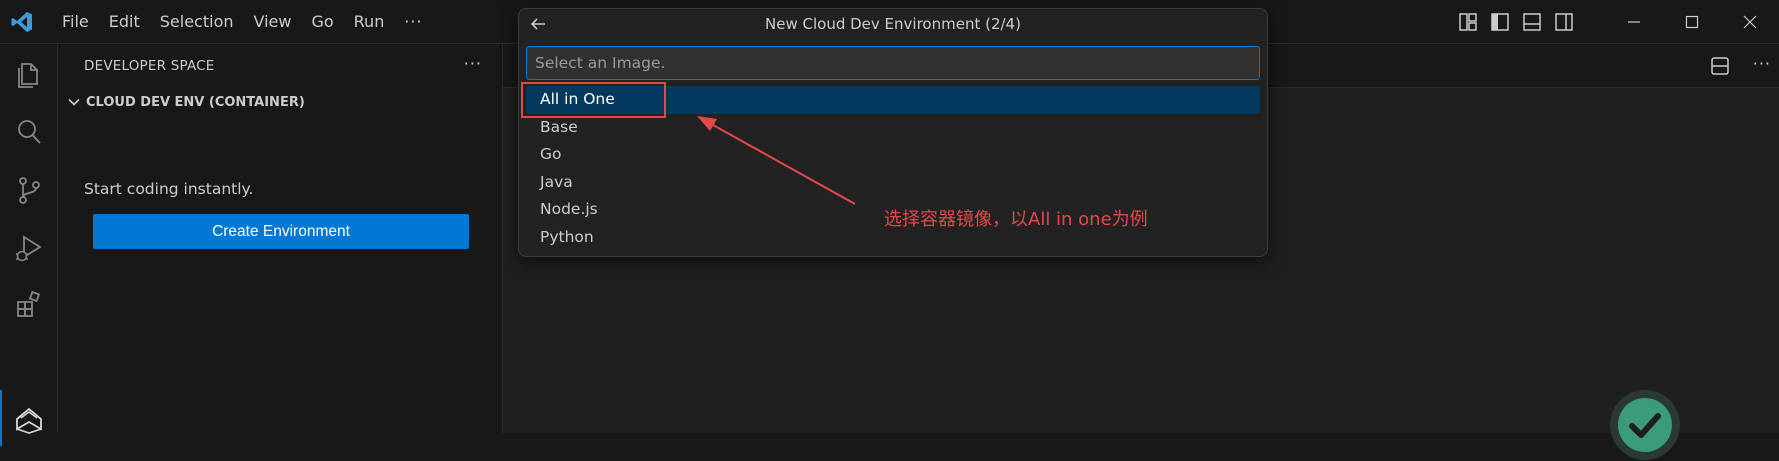 This screenshot has width=1779, height=461. What do you see at coordinates (29, 248) in the screenshot?
I see `run-debug-icon` at bounding box center [29, 248].